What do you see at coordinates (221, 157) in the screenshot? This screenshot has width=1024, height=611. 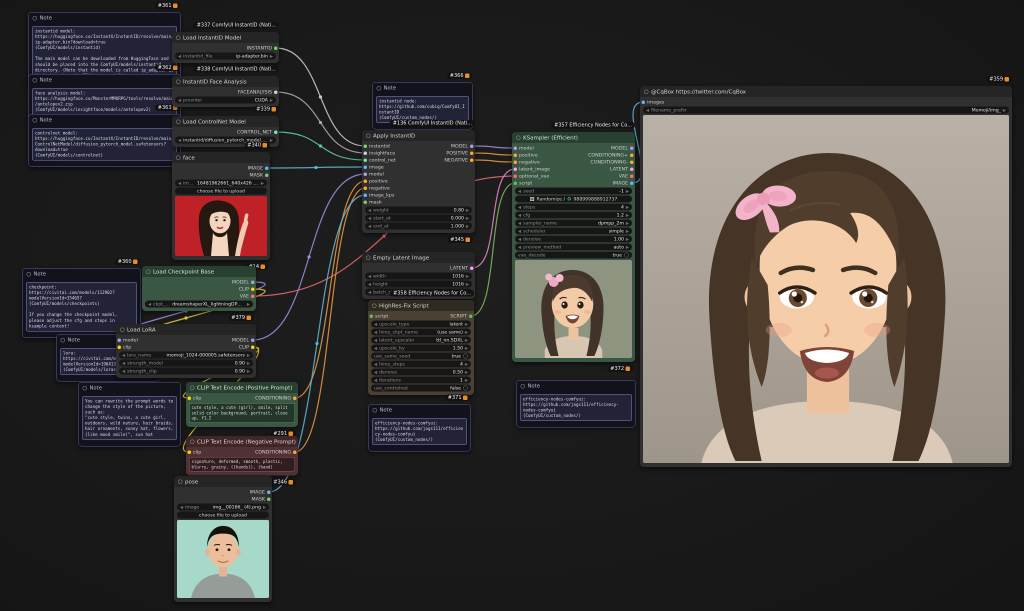 I see `node-title-bar: face` at bounding box center [221, 157].